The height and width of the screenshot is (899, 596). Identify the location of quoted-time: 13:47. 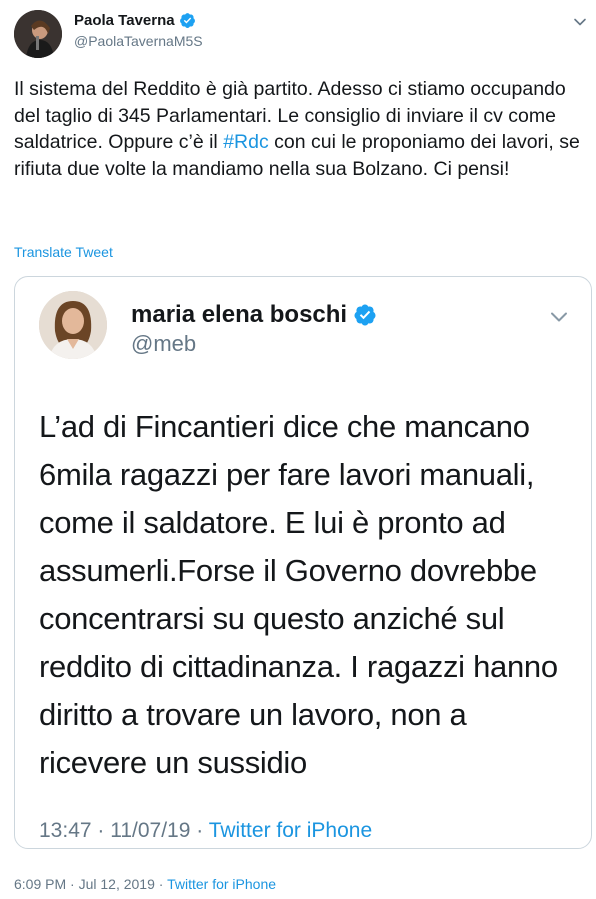
(65, 830).